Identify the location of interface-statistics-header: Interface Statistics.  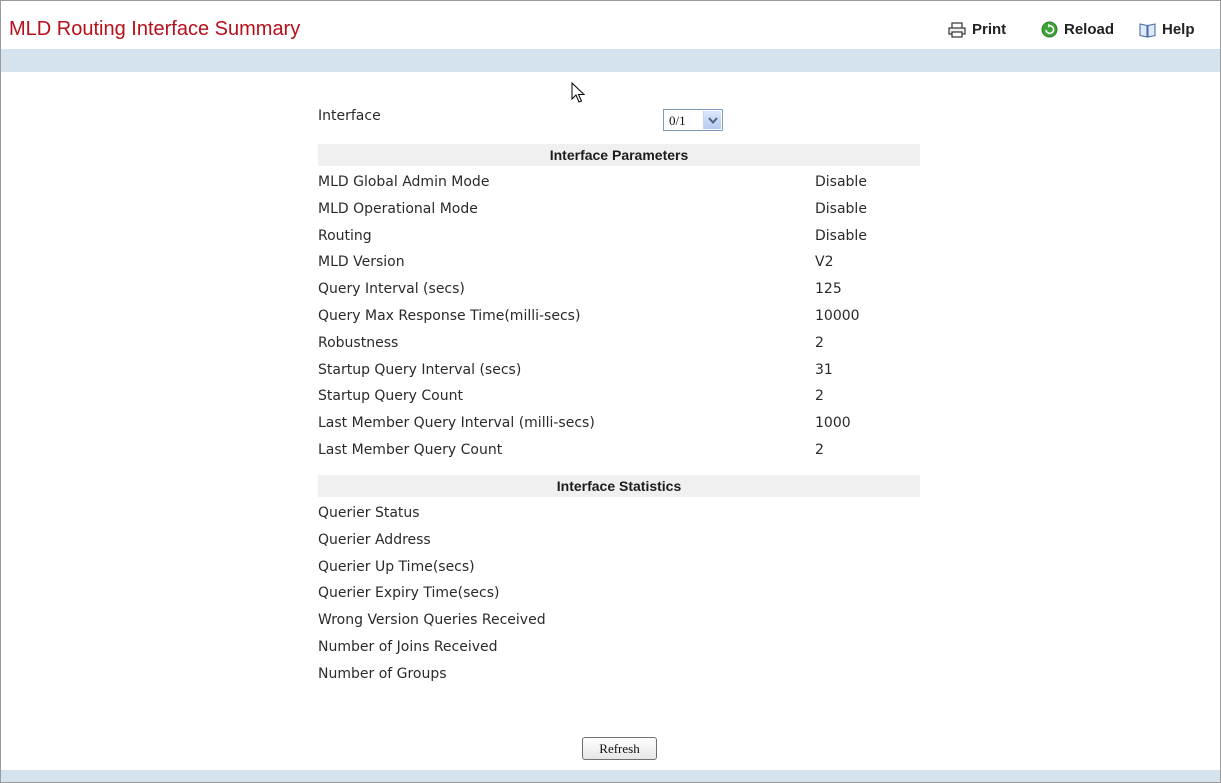
(619, 486).